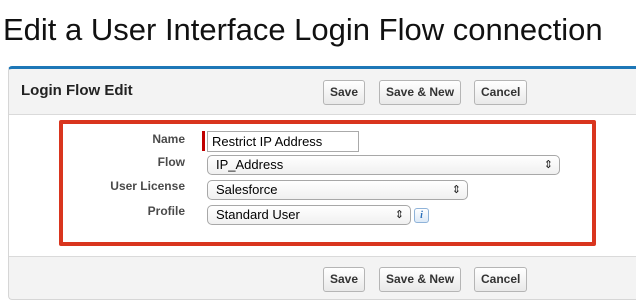  What do you see at coordinates (420, 92) in the screenshot?
I see `save-and-new-button-top: Save & New` at bounding box center [420, 92].